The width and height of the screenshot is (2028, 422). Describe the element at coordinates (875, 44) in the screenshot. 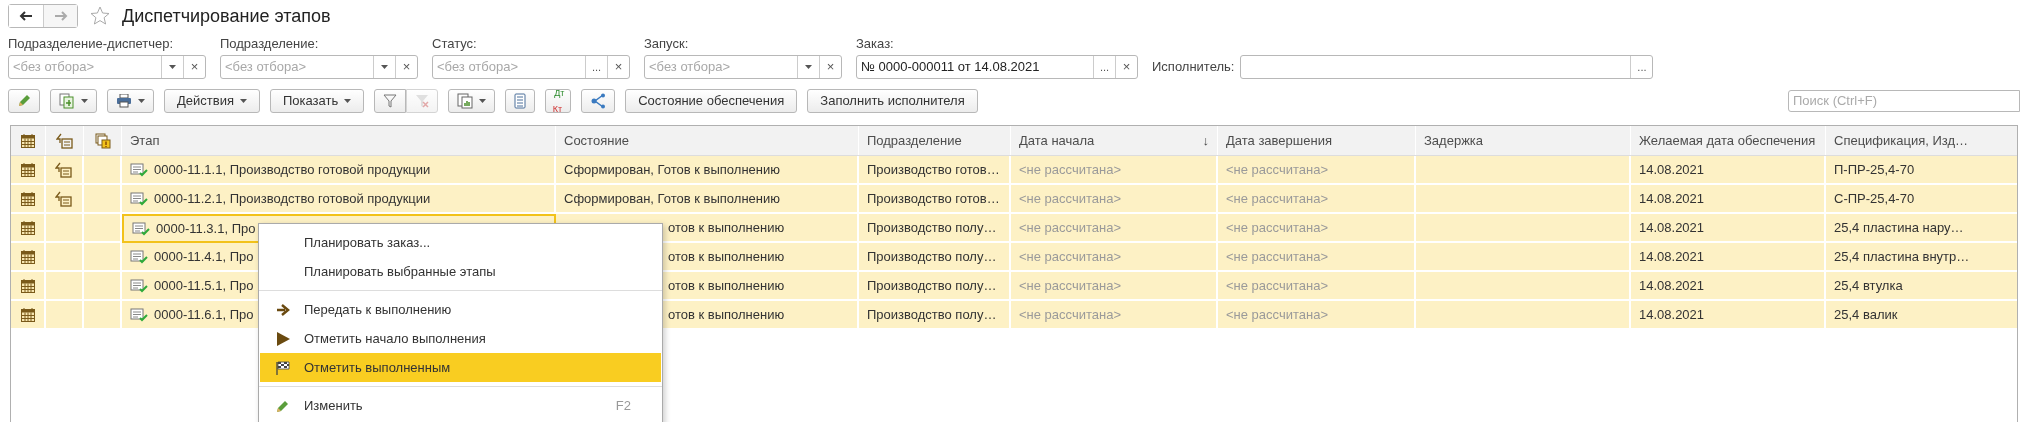

I see `filter-label: Заказ:` at that location.